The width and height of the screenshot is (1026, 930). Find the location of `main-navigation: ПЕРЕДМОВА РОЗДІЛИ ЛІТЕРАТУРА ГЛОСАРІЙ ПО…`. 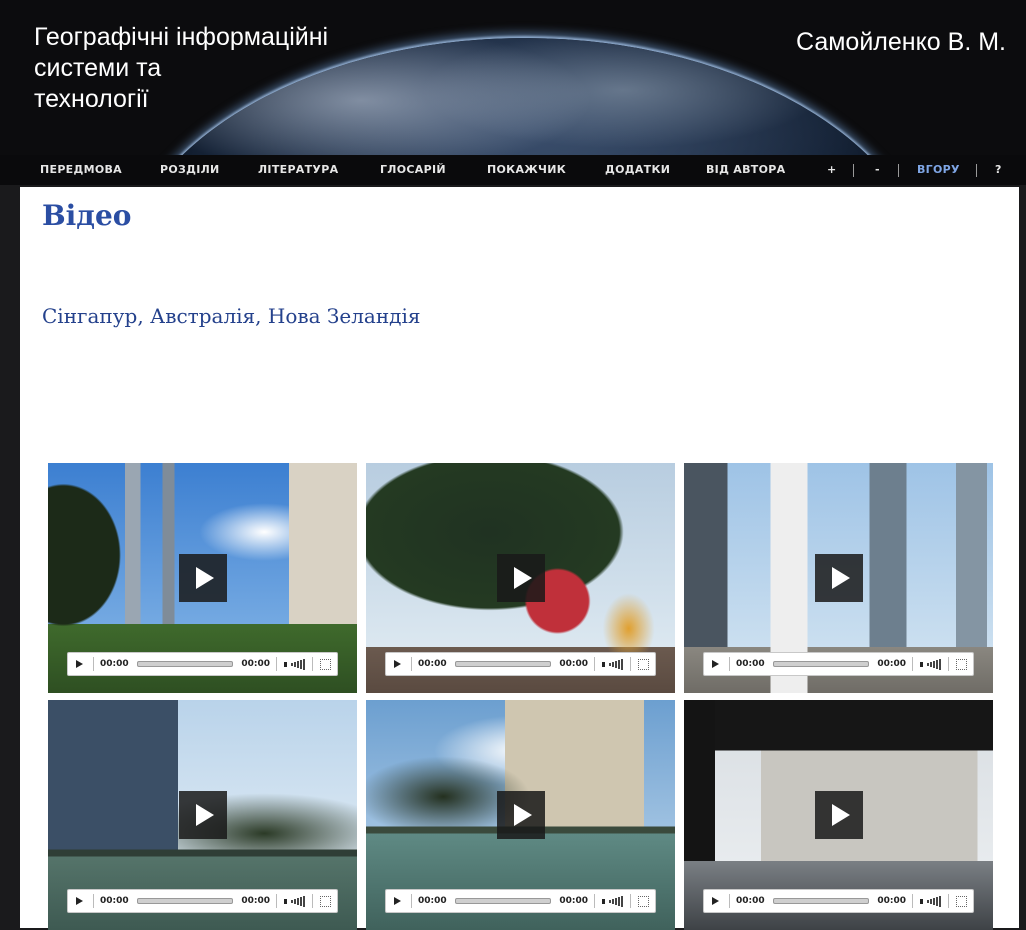

main-navigation: ПЕРЕДМОВА РОЗДІЛИ ЛІТЕРАТУРА ГЛОСАРІЙ ПО… is located at coordinates (513, 170).